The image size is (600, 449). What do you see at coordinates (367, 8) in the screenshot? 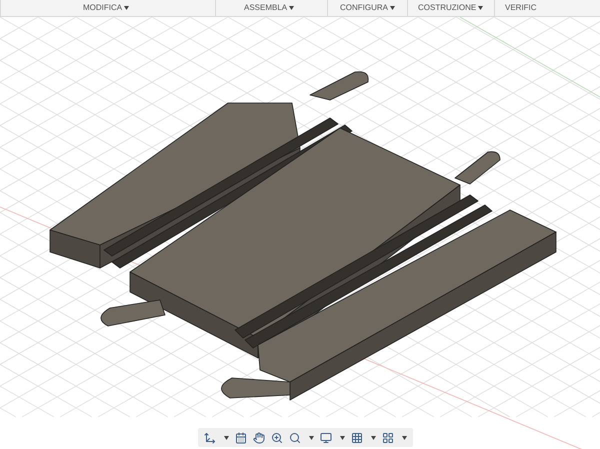
I see `menu-button: CONFIGURA` at bounding box center [367, 8].